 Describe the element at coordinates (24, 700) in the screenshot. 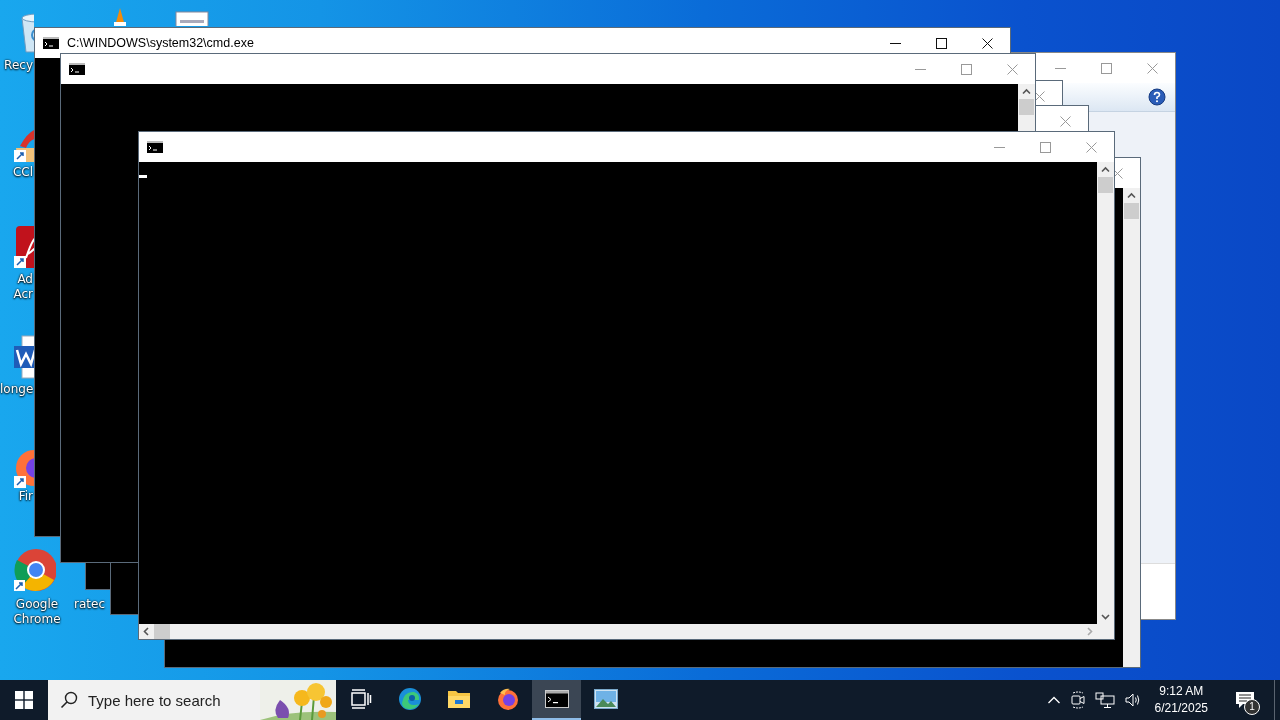

I see `windows-icon` at that location.